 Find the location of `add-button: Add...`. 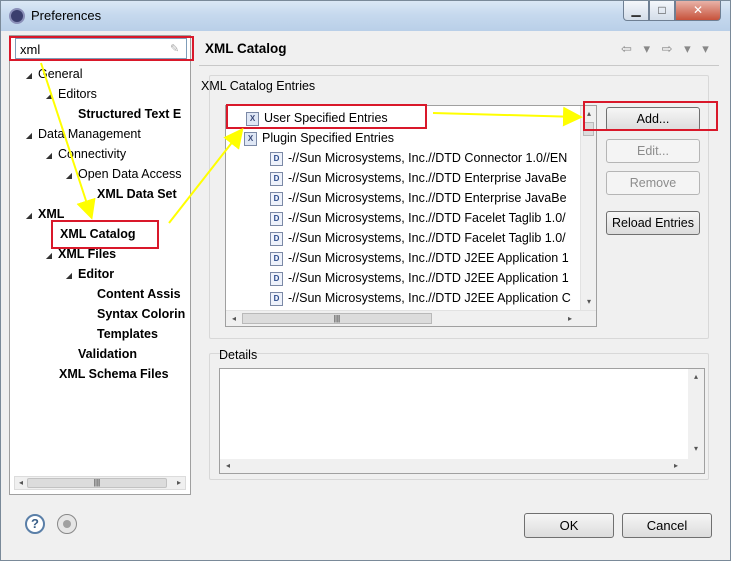

add-button: Add... is located at coordinates (653, 119).